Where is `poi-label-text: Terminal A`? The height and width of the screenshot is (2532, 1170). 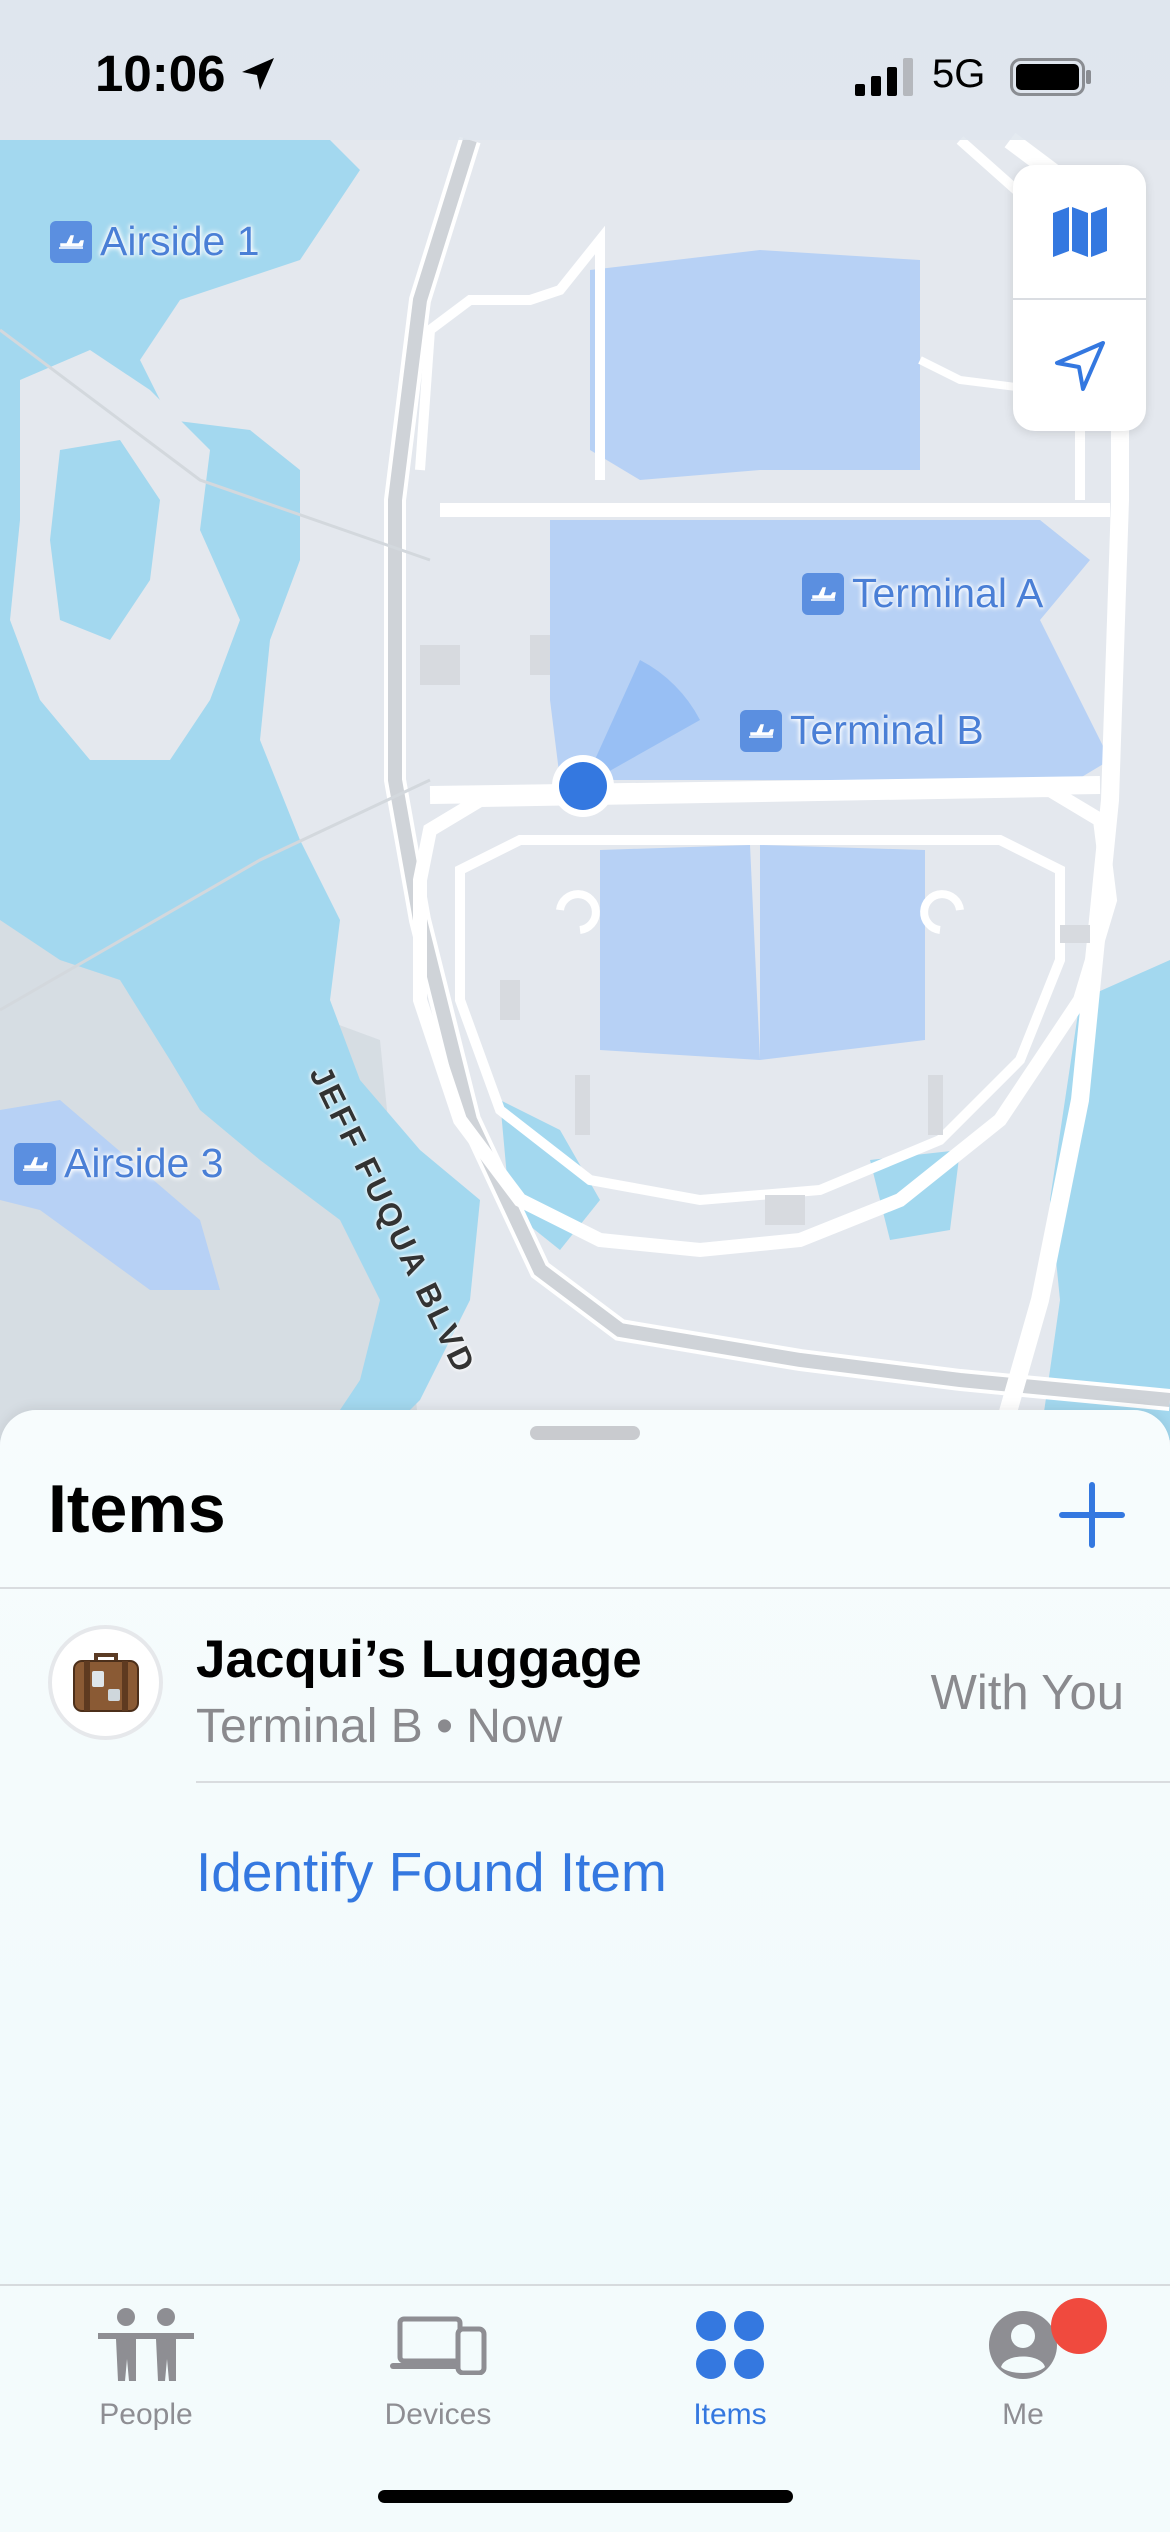
poi-label-text: Terminal A is located at coordinates (948, 593).